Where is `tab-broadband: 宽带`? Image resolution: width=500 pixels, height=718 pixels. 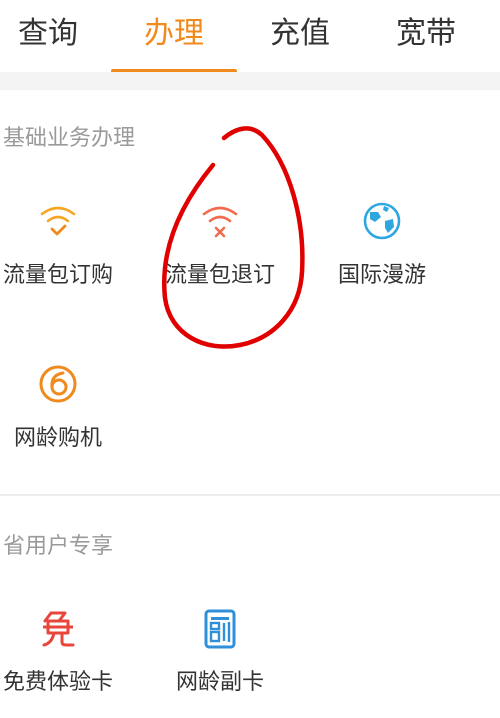
tab-broadband: 宽带 is located at coordinates (426, 34).